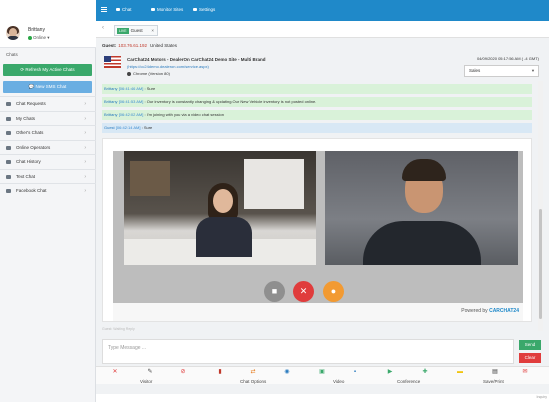 The image size is (549, 402). Describe the element at coordinates (48, 176) in the screenshot. I see `sidebar-item-text-chat: Text Chat ›` at that location.